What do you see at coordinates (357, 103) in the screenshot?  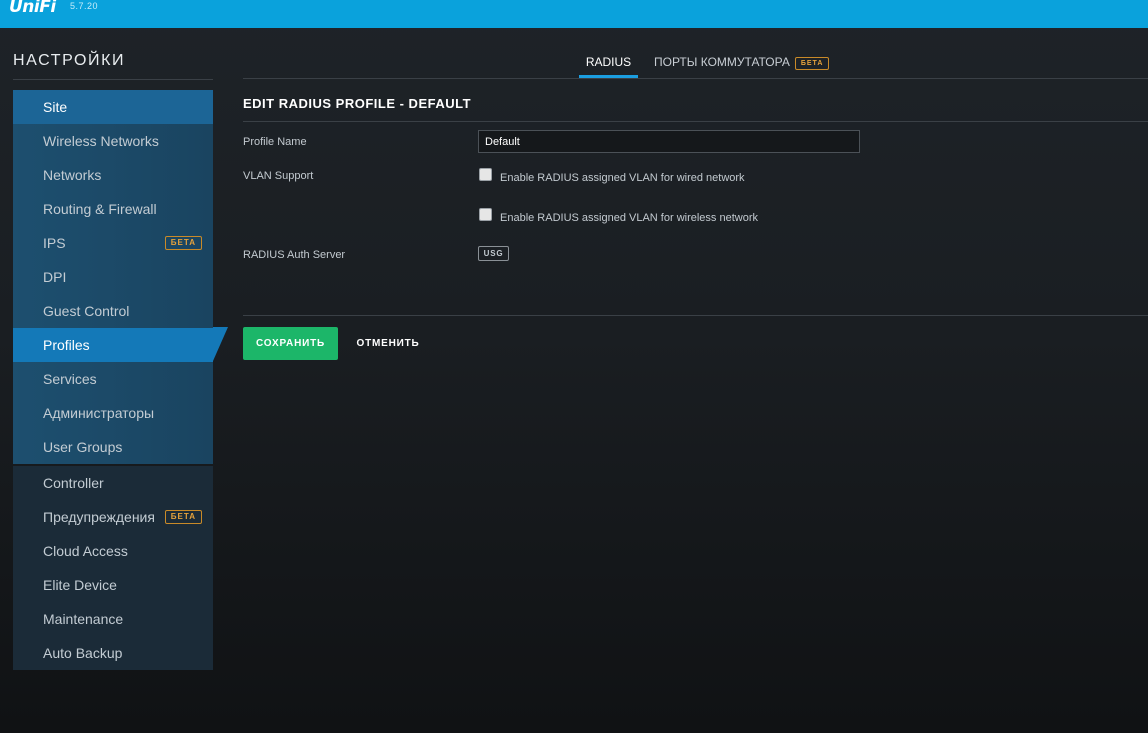 I see `page-title: EDIT RADIUS PROFILE - DEFAULT` at bounding box center [357, 103].